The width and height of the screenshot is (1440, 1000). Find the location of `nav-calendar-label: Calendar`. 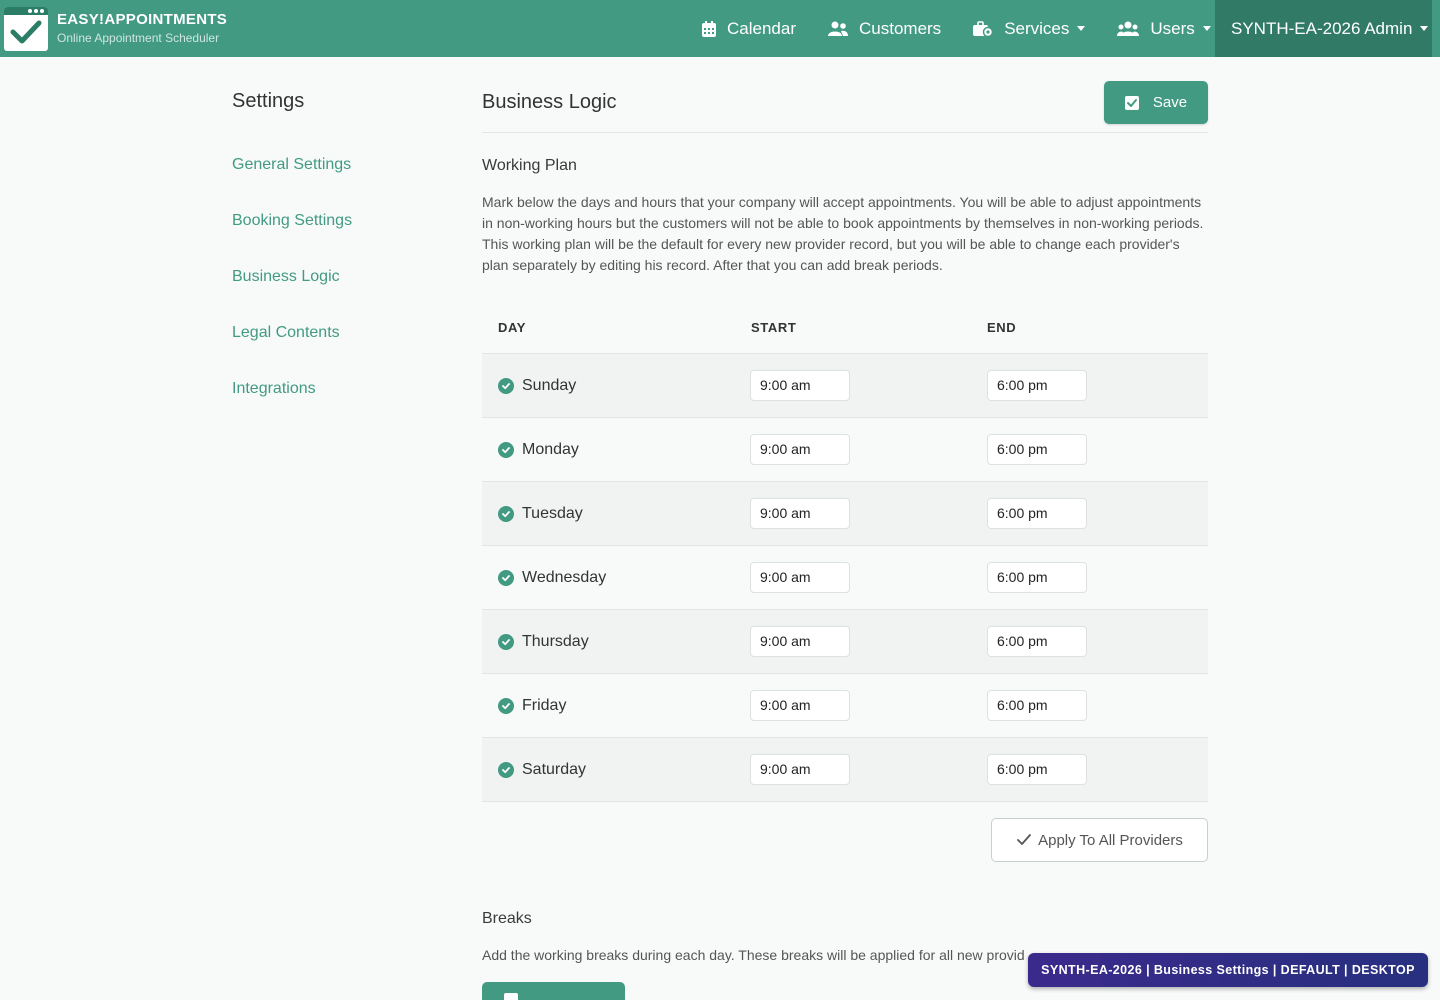

nav-calendar-label: Calendar is located at coordinates (761, 28).